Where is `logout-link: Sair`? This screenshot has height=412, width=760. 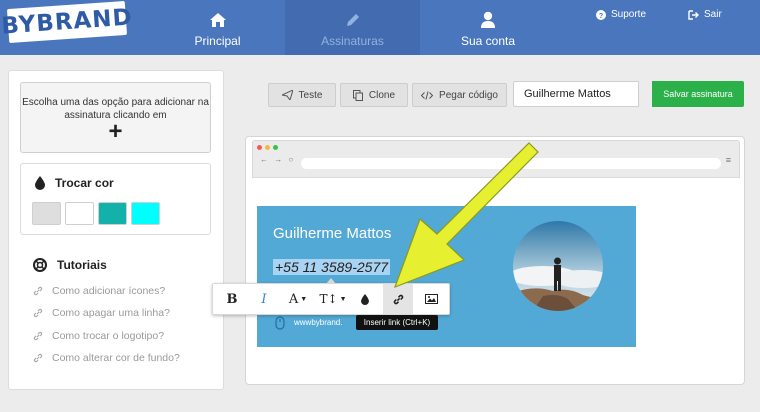
logout-link: Sair is located at coordinates (705, 14).